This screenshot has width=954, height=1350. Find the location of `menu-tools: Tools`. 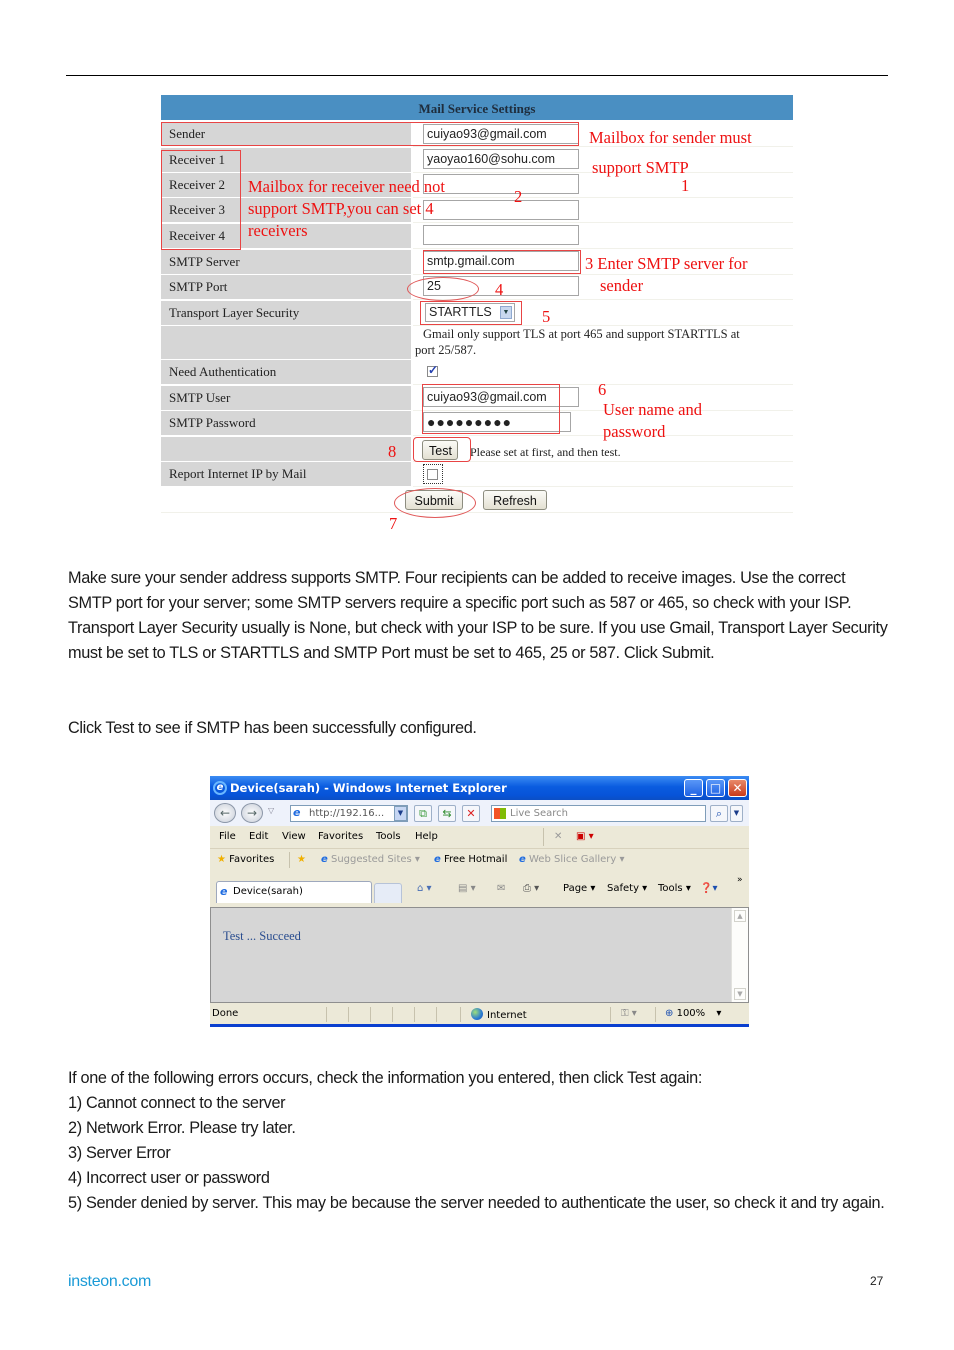

menu-tools: Tools is located at coordinates (388, 836).